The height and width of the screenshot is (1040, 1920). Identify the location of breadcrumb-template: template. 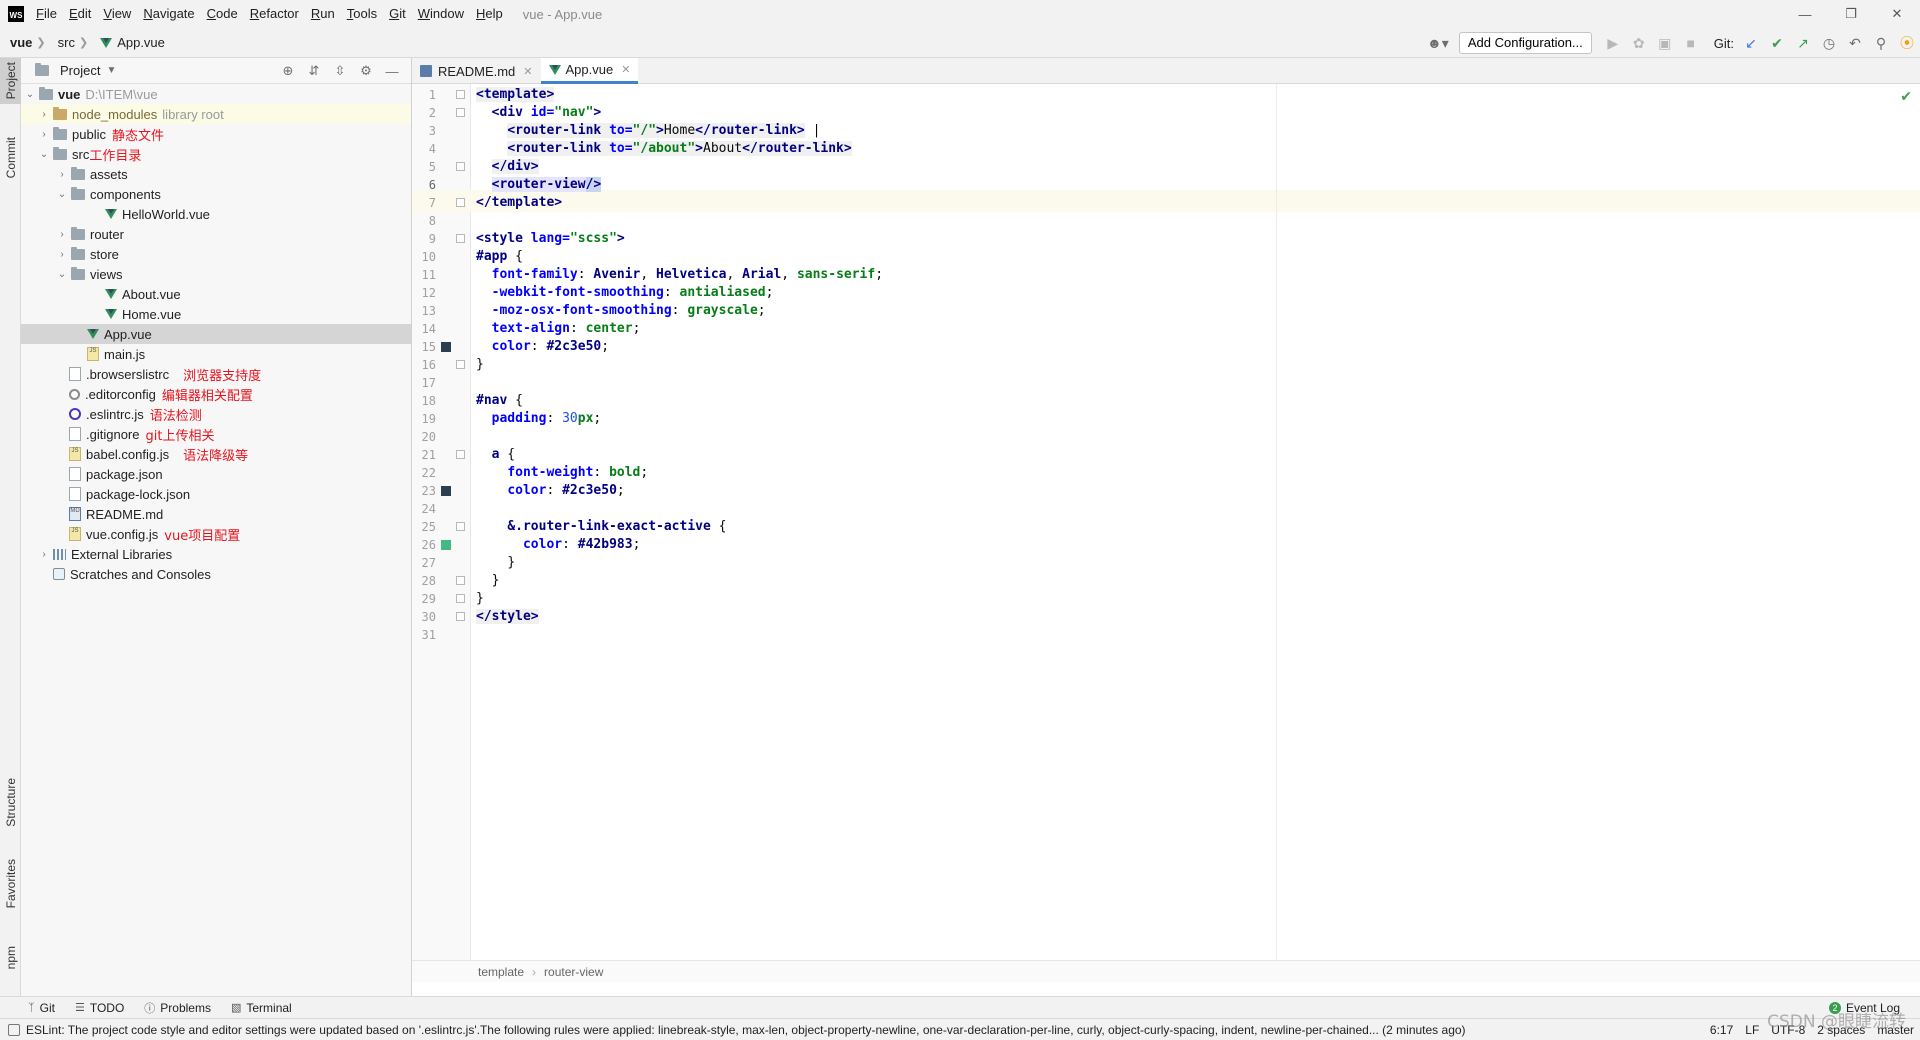
(501, 972).